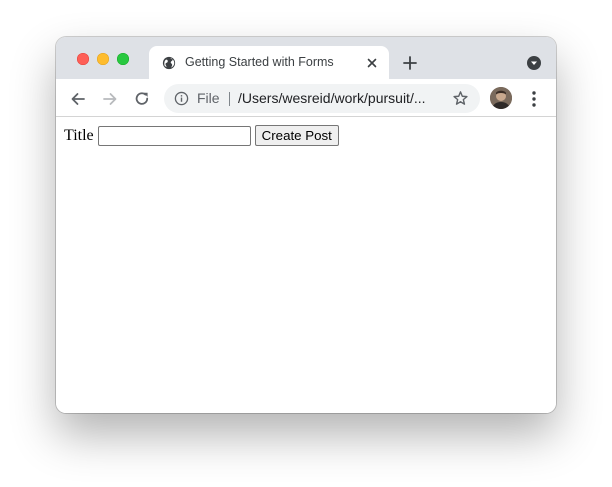 Image resolution: width=612 pixels, height=487 pixels. What do you see at coordinates (169, 63) in the screenshot?
I see `globe-icon` at bounding box center [169, 63].